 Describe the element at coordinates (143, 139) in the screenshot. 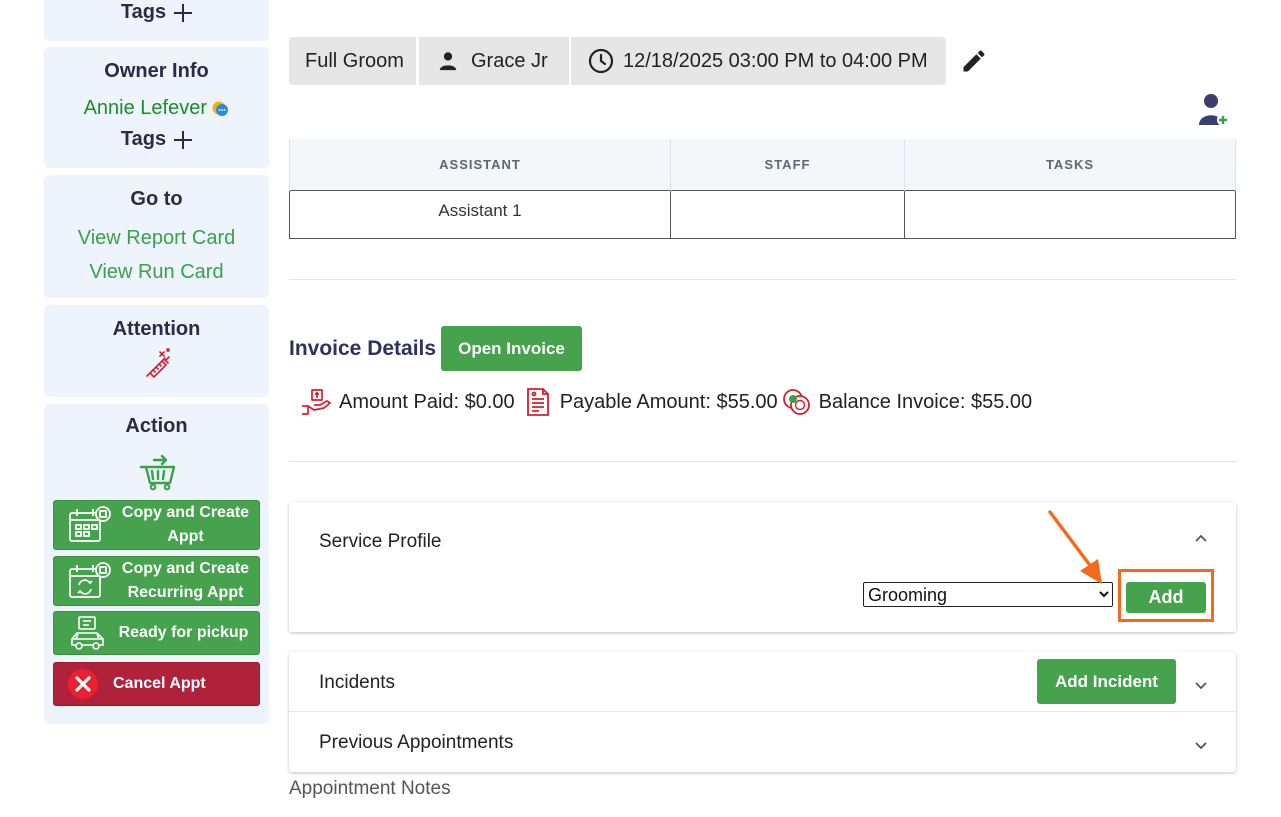

I see `owner-tags-label: Tags` at that location.